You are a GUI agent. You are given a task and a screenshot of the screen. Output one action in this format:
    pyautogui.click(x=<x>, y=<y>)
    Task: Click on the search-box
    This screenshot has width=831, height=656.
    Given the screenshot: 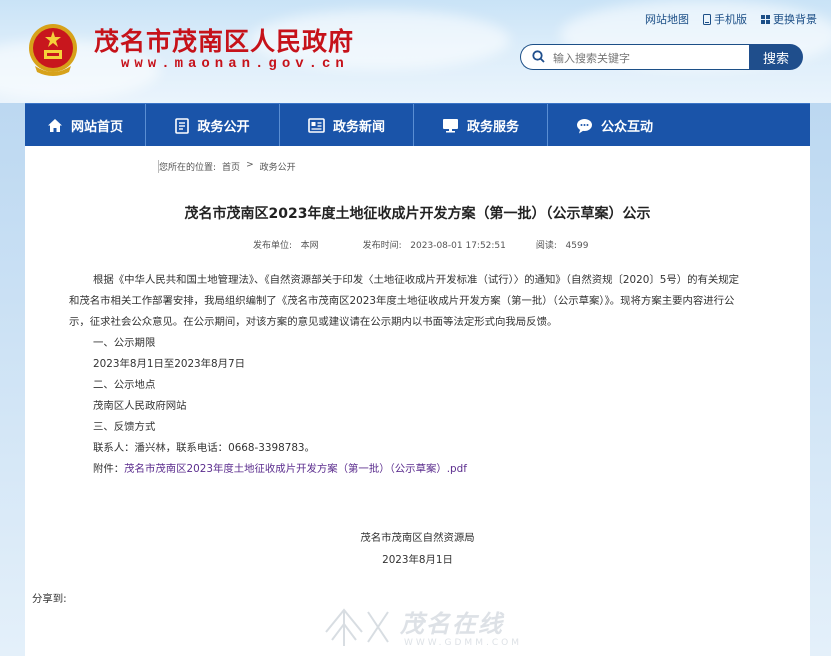 What is the action you would take?
    pyautogui.click(x=634, y=57)
    